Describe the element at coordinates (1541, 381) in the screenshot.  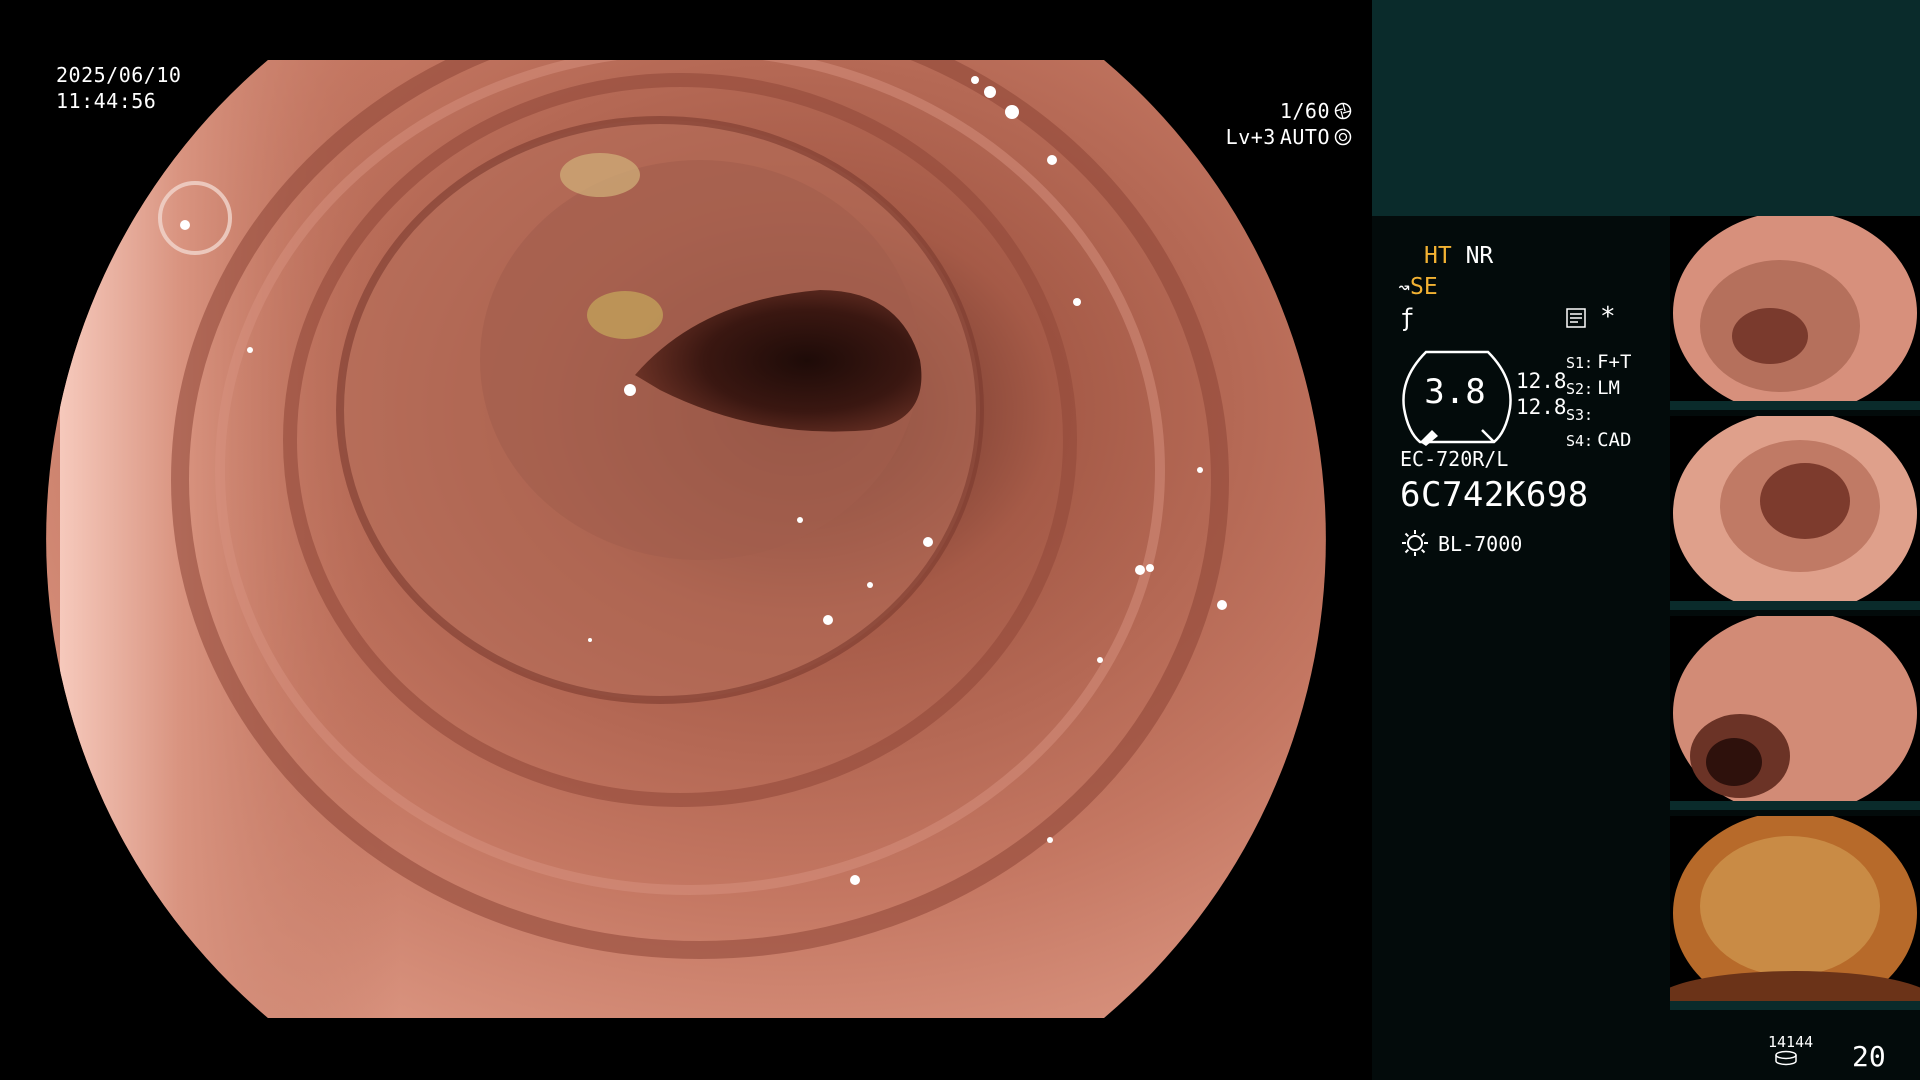
I see `scale-top: 12.8` at that location.